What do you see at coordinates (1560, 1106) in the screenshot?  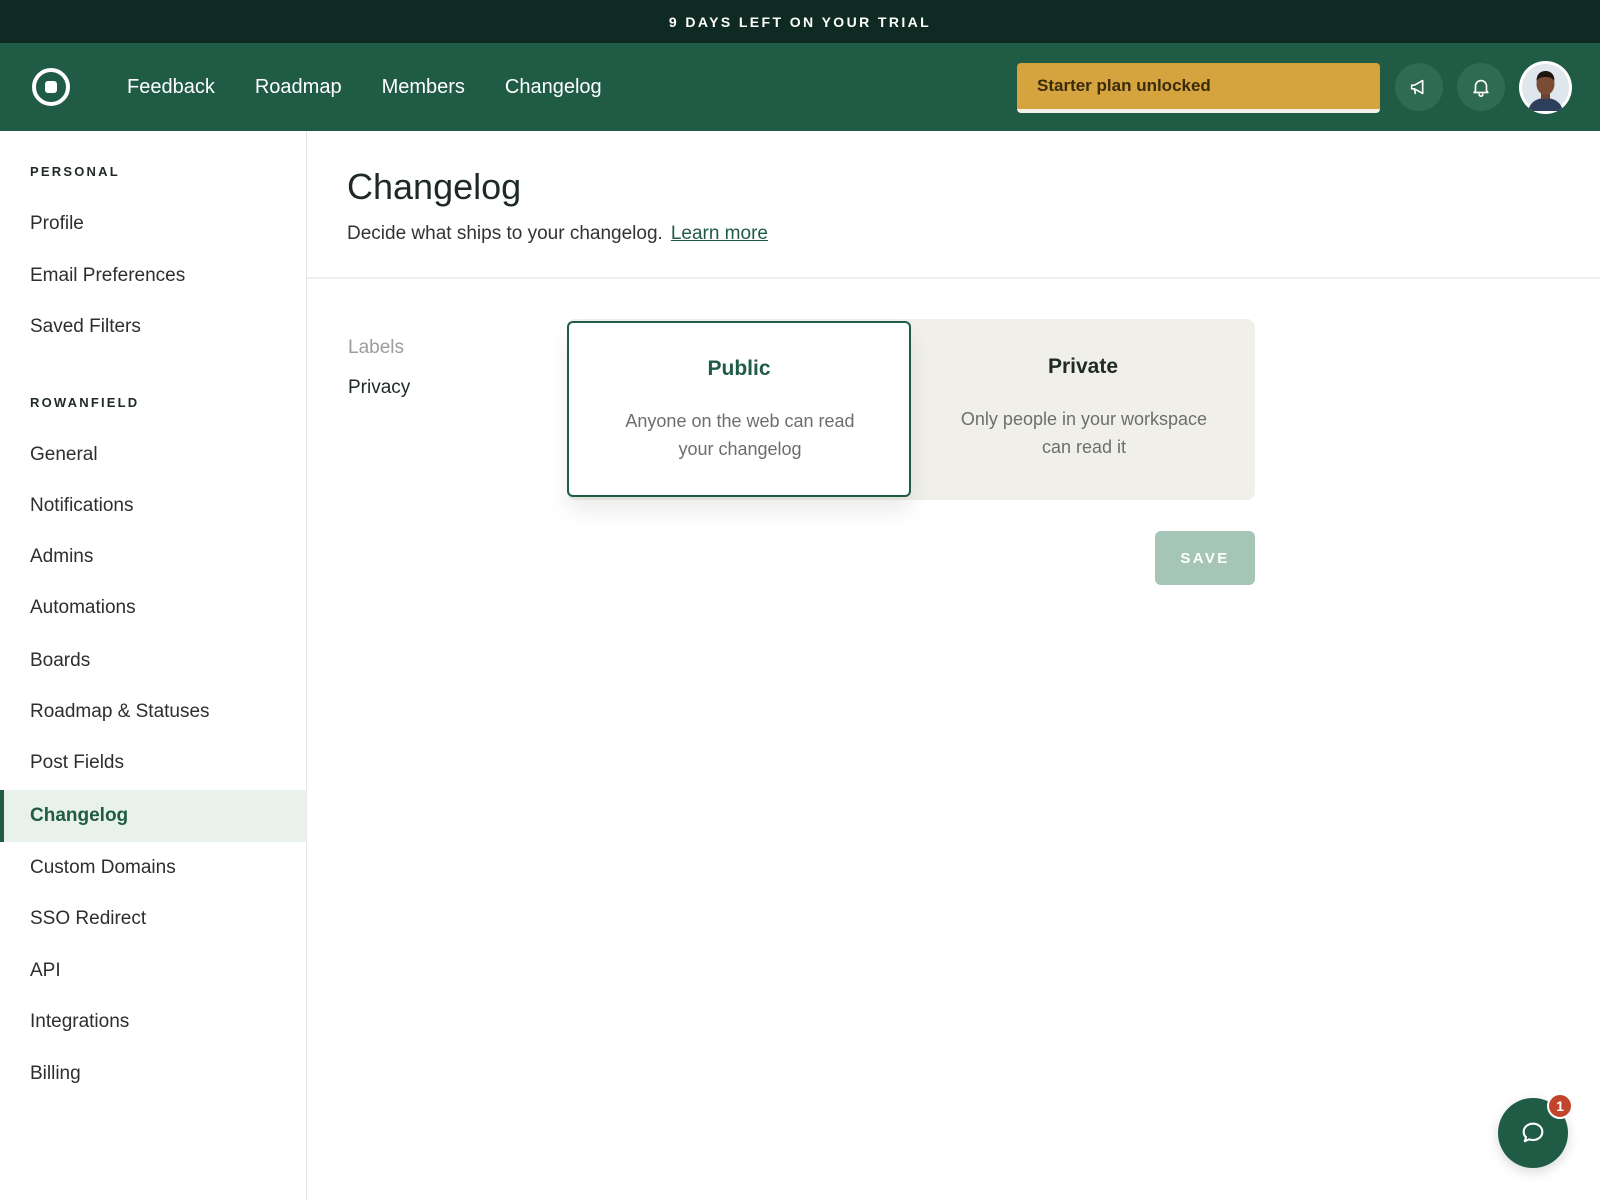 I see `chat-unread-badge: 1` at bounding box center [1560, 1106].